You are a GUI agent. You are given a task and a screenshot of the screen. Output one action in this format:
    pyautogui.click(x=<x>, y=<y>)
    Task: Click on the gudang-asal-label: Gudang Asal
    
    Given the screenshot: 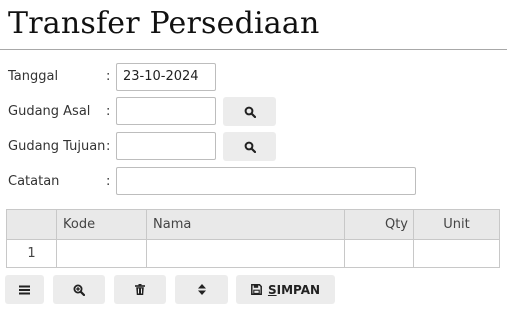 What is the action you would take?
    pyautogui.click(x=49, y=111)
    